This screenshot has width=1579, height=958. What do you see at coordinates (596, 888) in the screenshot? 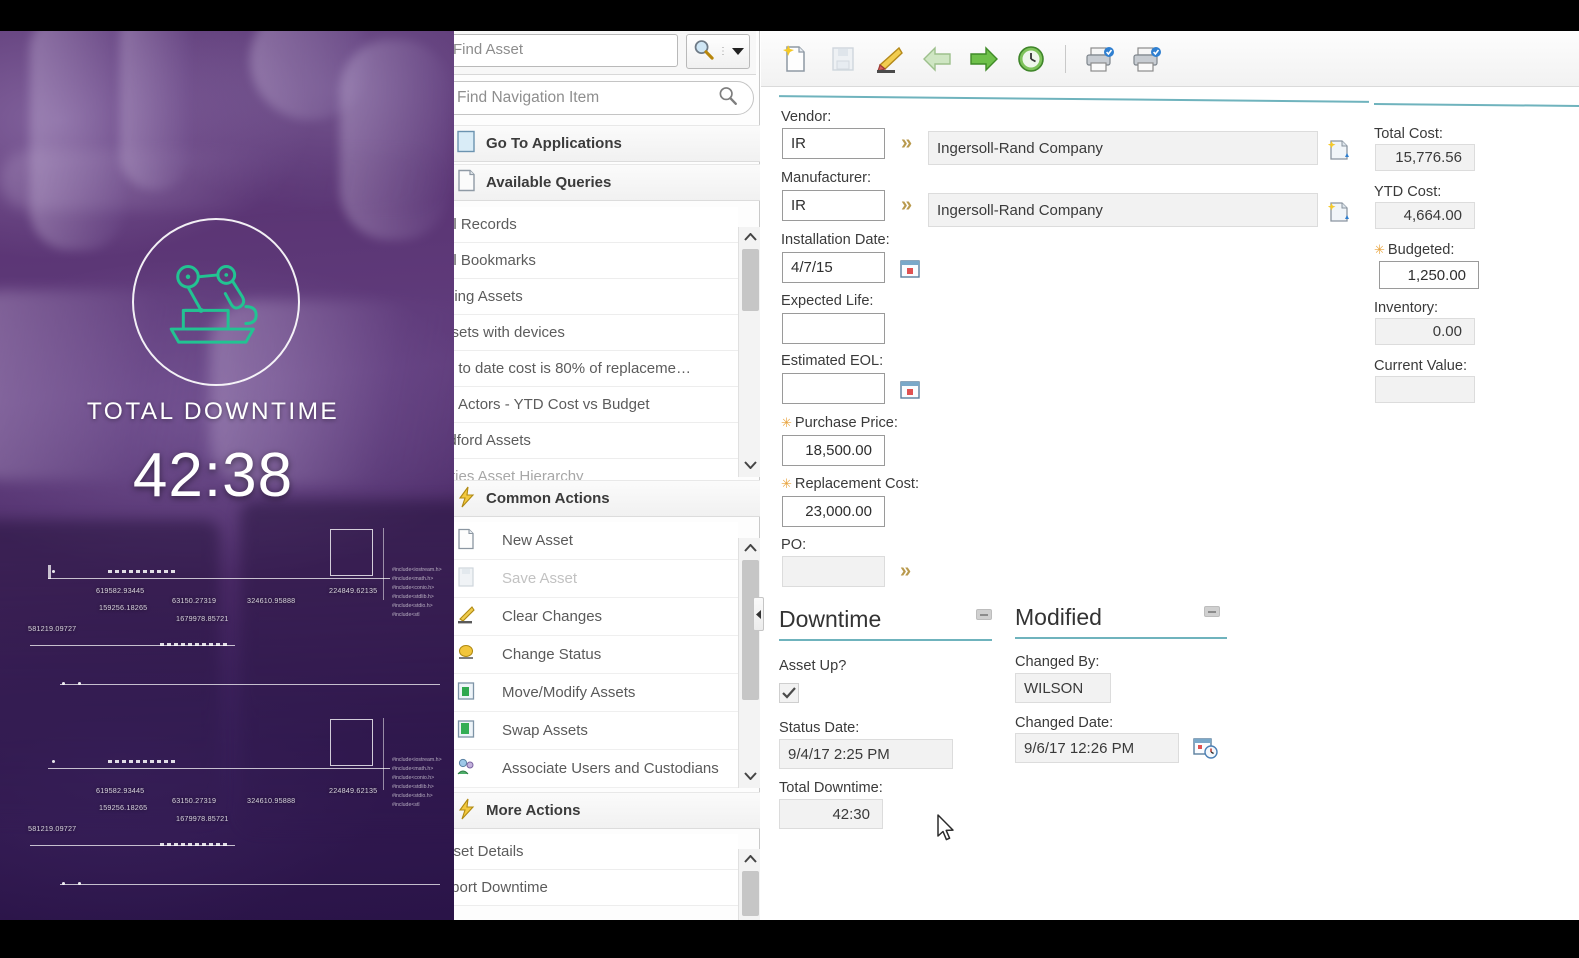
I see `sidebar-more-report-downtime: Report Downtime` at bounding box center [596, 888].